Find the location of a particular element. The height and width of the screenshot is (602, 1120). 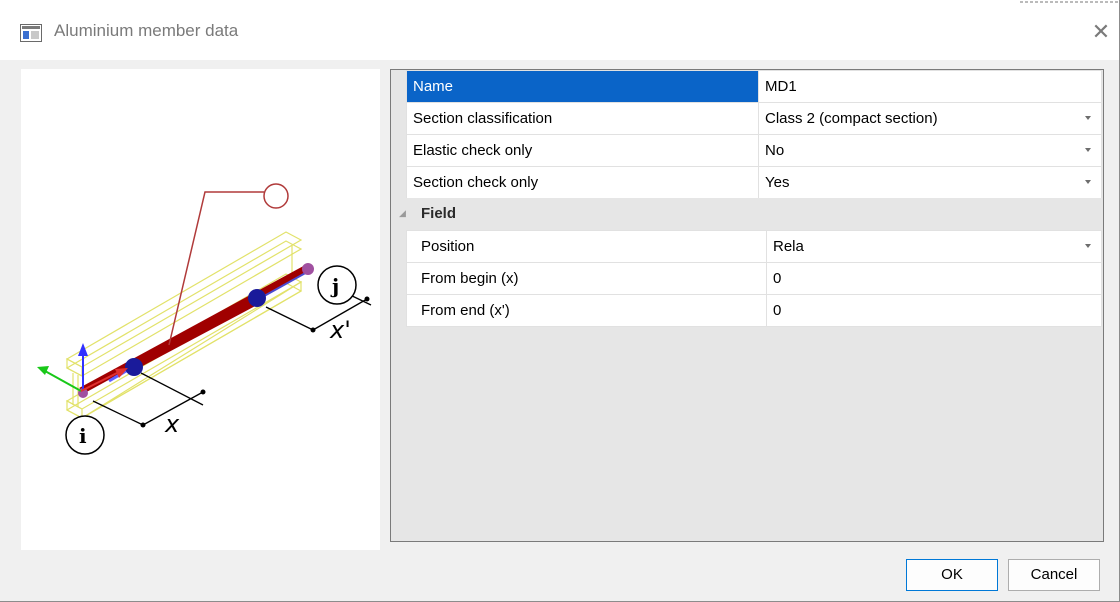

from-end-field: 0 is located at coordinates (934, 310).